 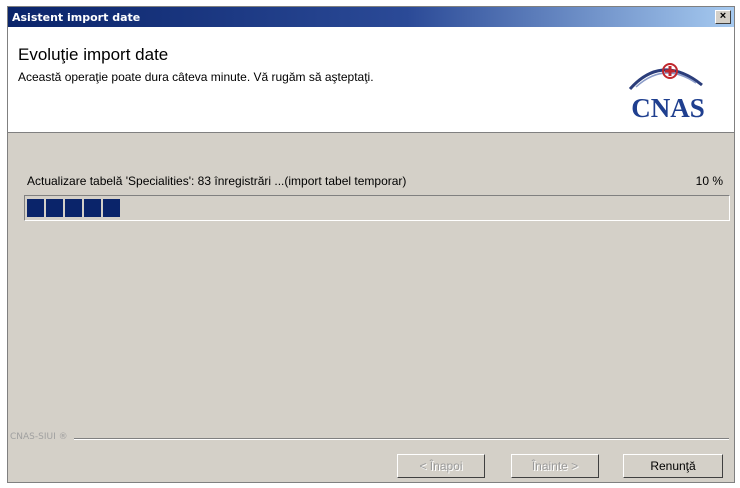 I want to click on title-bar: Asistent import date ×, so click(x=371, y=17).